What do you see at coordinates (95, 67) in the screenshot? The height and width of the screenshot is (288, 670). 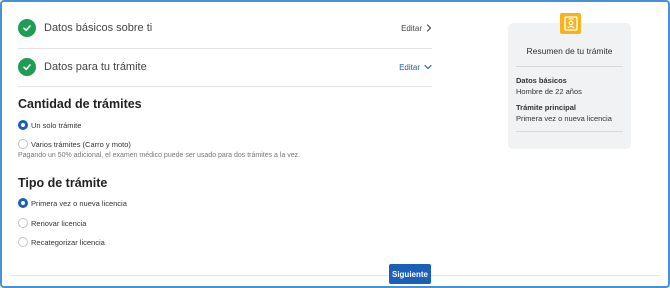 I see `step-title: Datos para tu trámite` at bounding box center [95, 67].